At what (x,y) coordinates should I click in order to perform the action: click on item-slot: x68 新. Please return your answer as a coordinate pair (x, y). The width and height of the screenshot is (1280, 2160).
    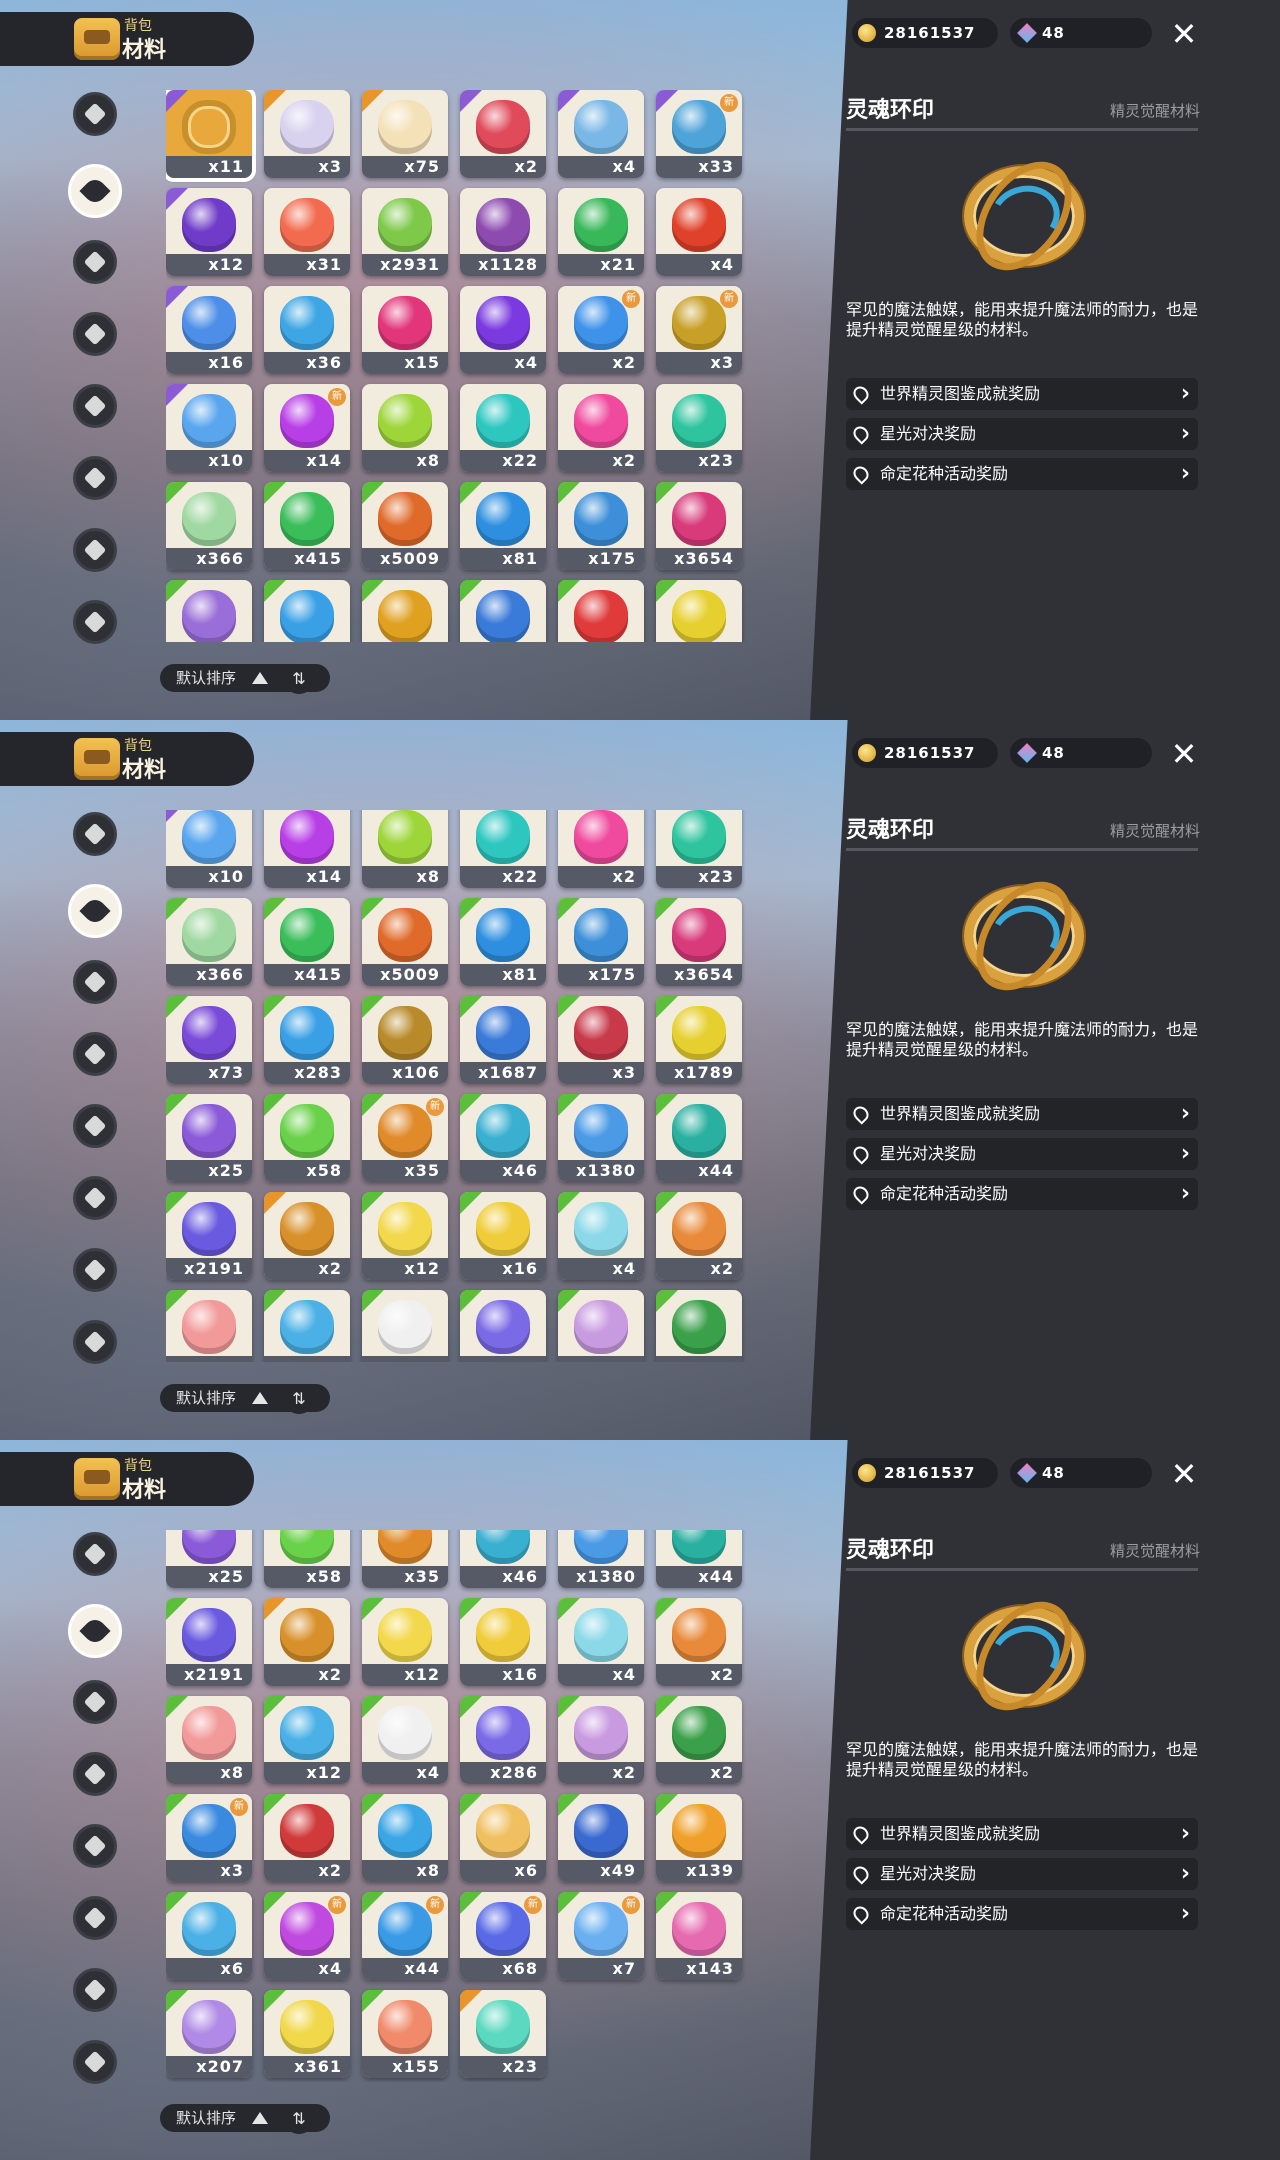
    Looking at the image, I should click on (503, 1936).